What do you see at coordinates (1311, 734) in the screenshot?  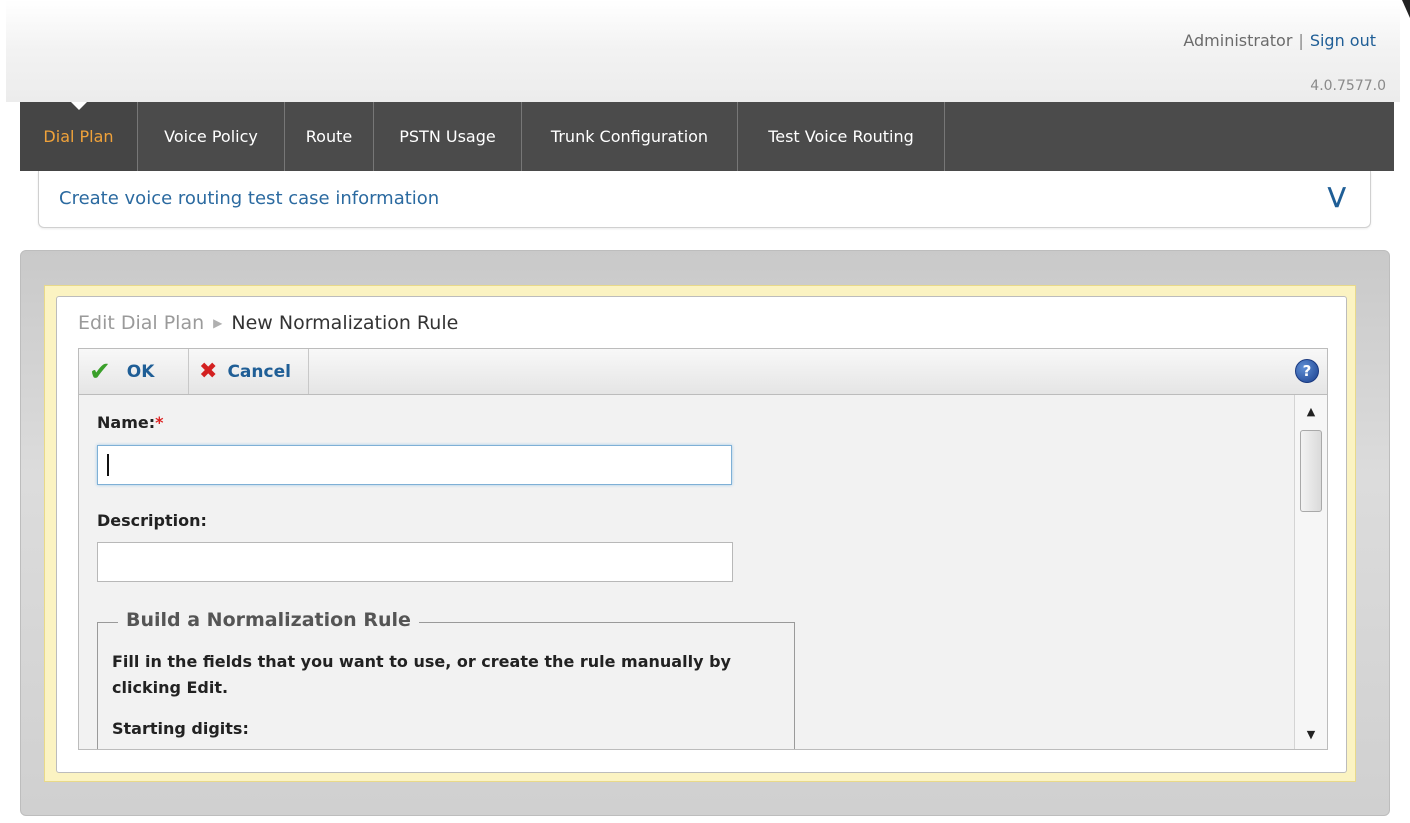 I see `scroll-down-arrow-icon: ▼` at bounding box center [1311, 734].